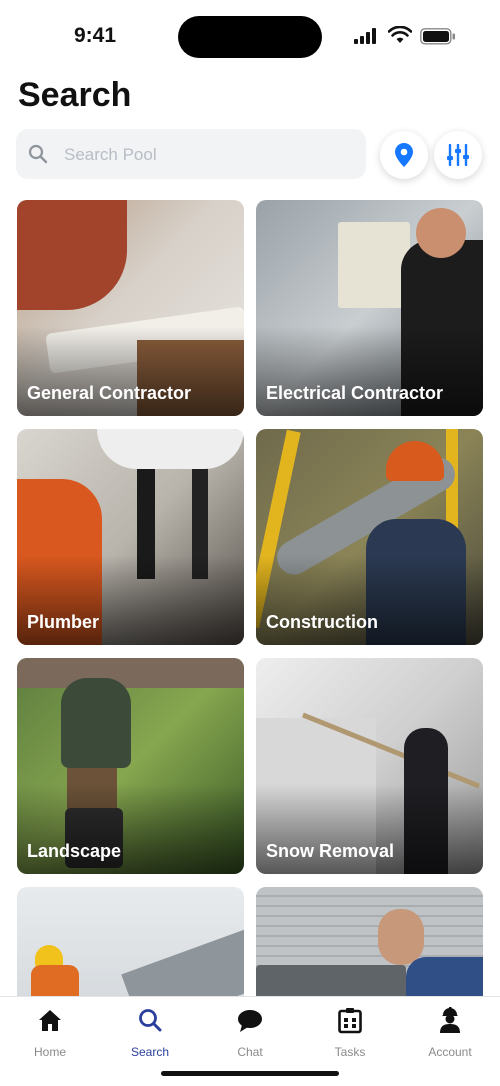 The image size is (500, 1086). What do you see at coordinates (49, 956) in the screenshot?
I see `photo-yellow-hard-hat` at bounding box center [49, 956].